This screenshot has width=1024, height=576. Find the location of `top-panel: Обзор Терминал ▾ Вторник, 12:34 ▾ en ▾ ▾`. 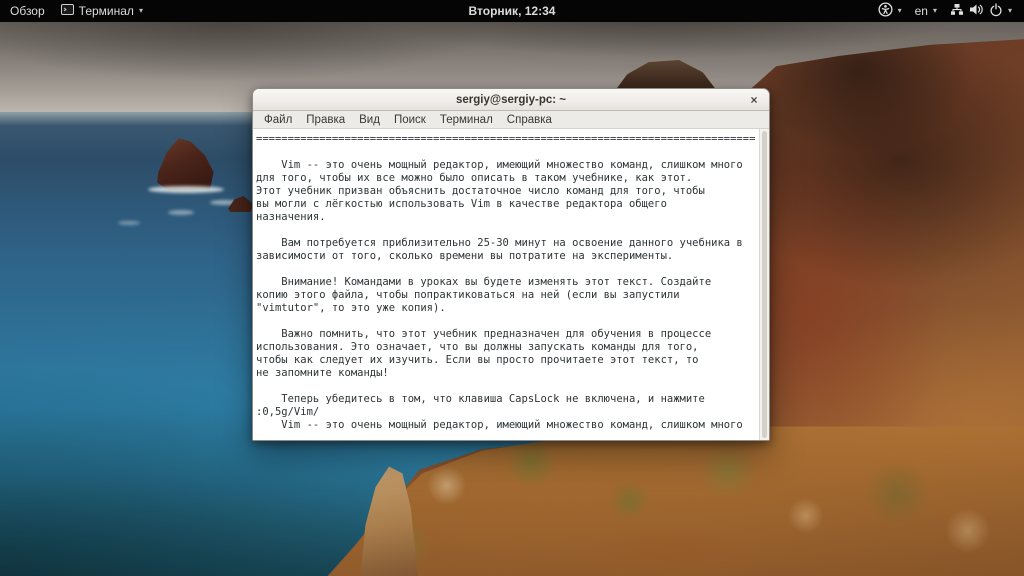

top-panel: Обзор Терминал ▾ Вторник, 12:34 ▾ en ▾ ▾ is located at coordinates (512, 11).